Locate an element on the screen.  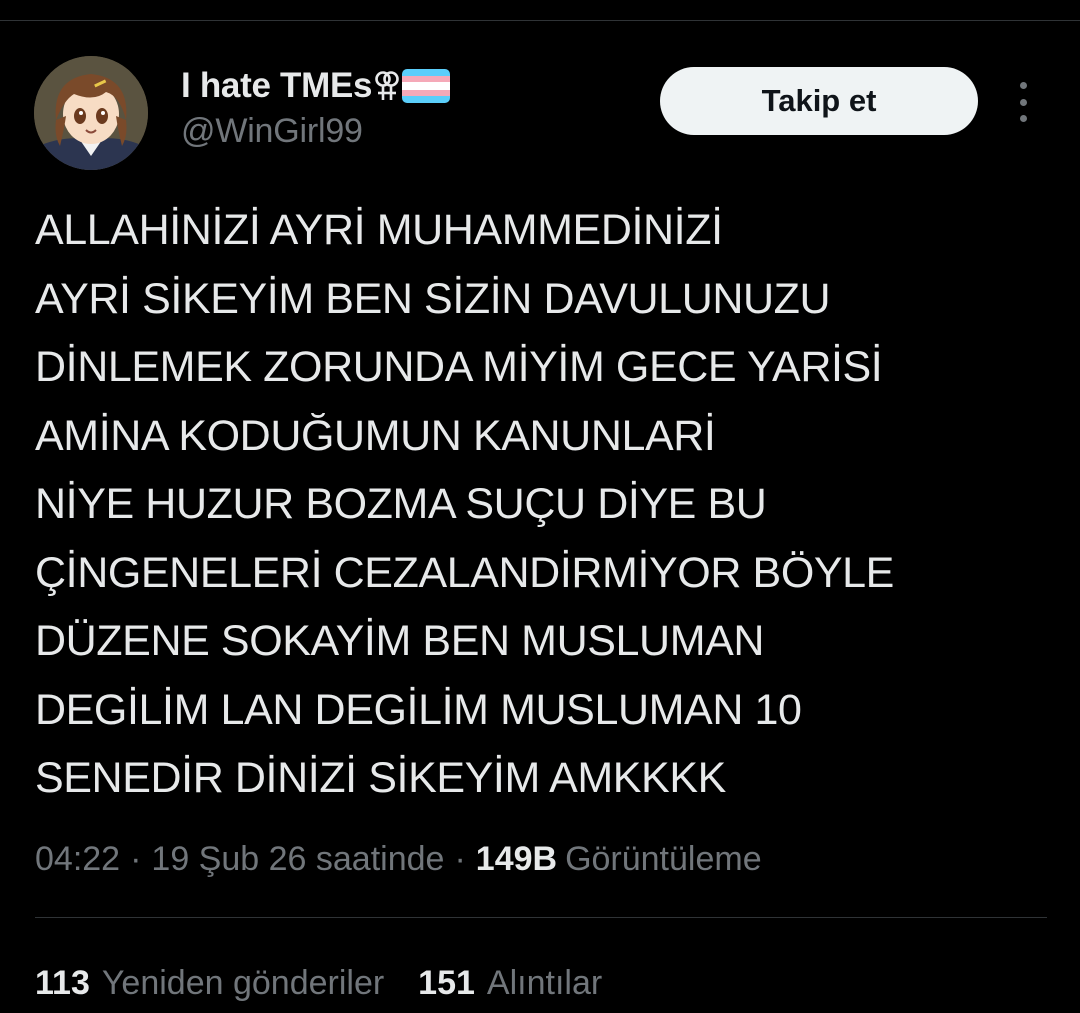
views-count: 149B is located at coordinates (516, 858).